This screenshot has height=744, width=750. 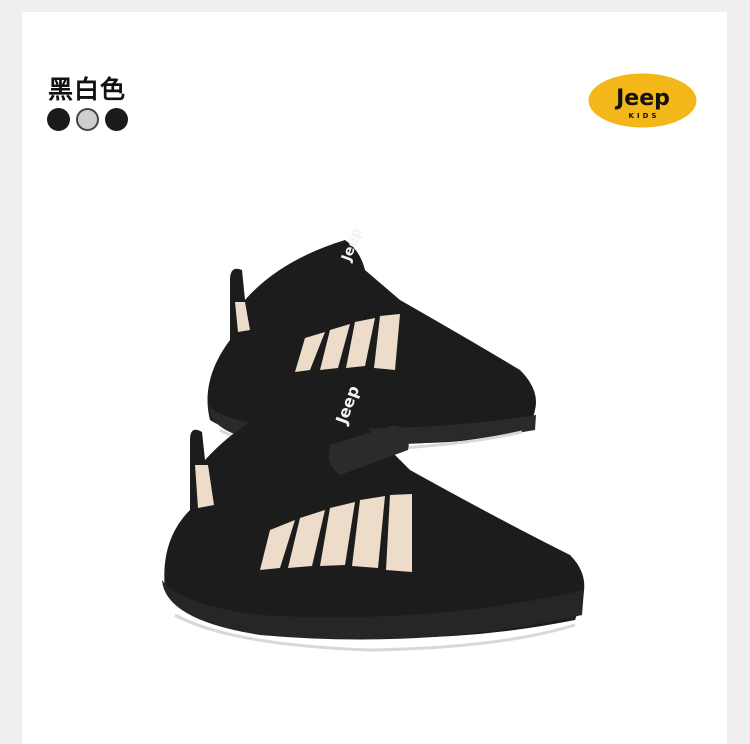 I want to click on color-swatches, so click(x=87, y=119).